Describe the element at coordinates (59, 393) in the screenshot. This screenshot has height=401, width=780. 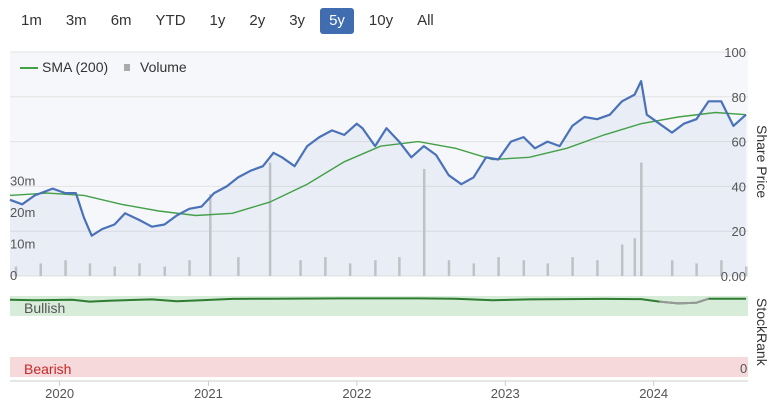
I see `x-tick-label: 2020` at that location.